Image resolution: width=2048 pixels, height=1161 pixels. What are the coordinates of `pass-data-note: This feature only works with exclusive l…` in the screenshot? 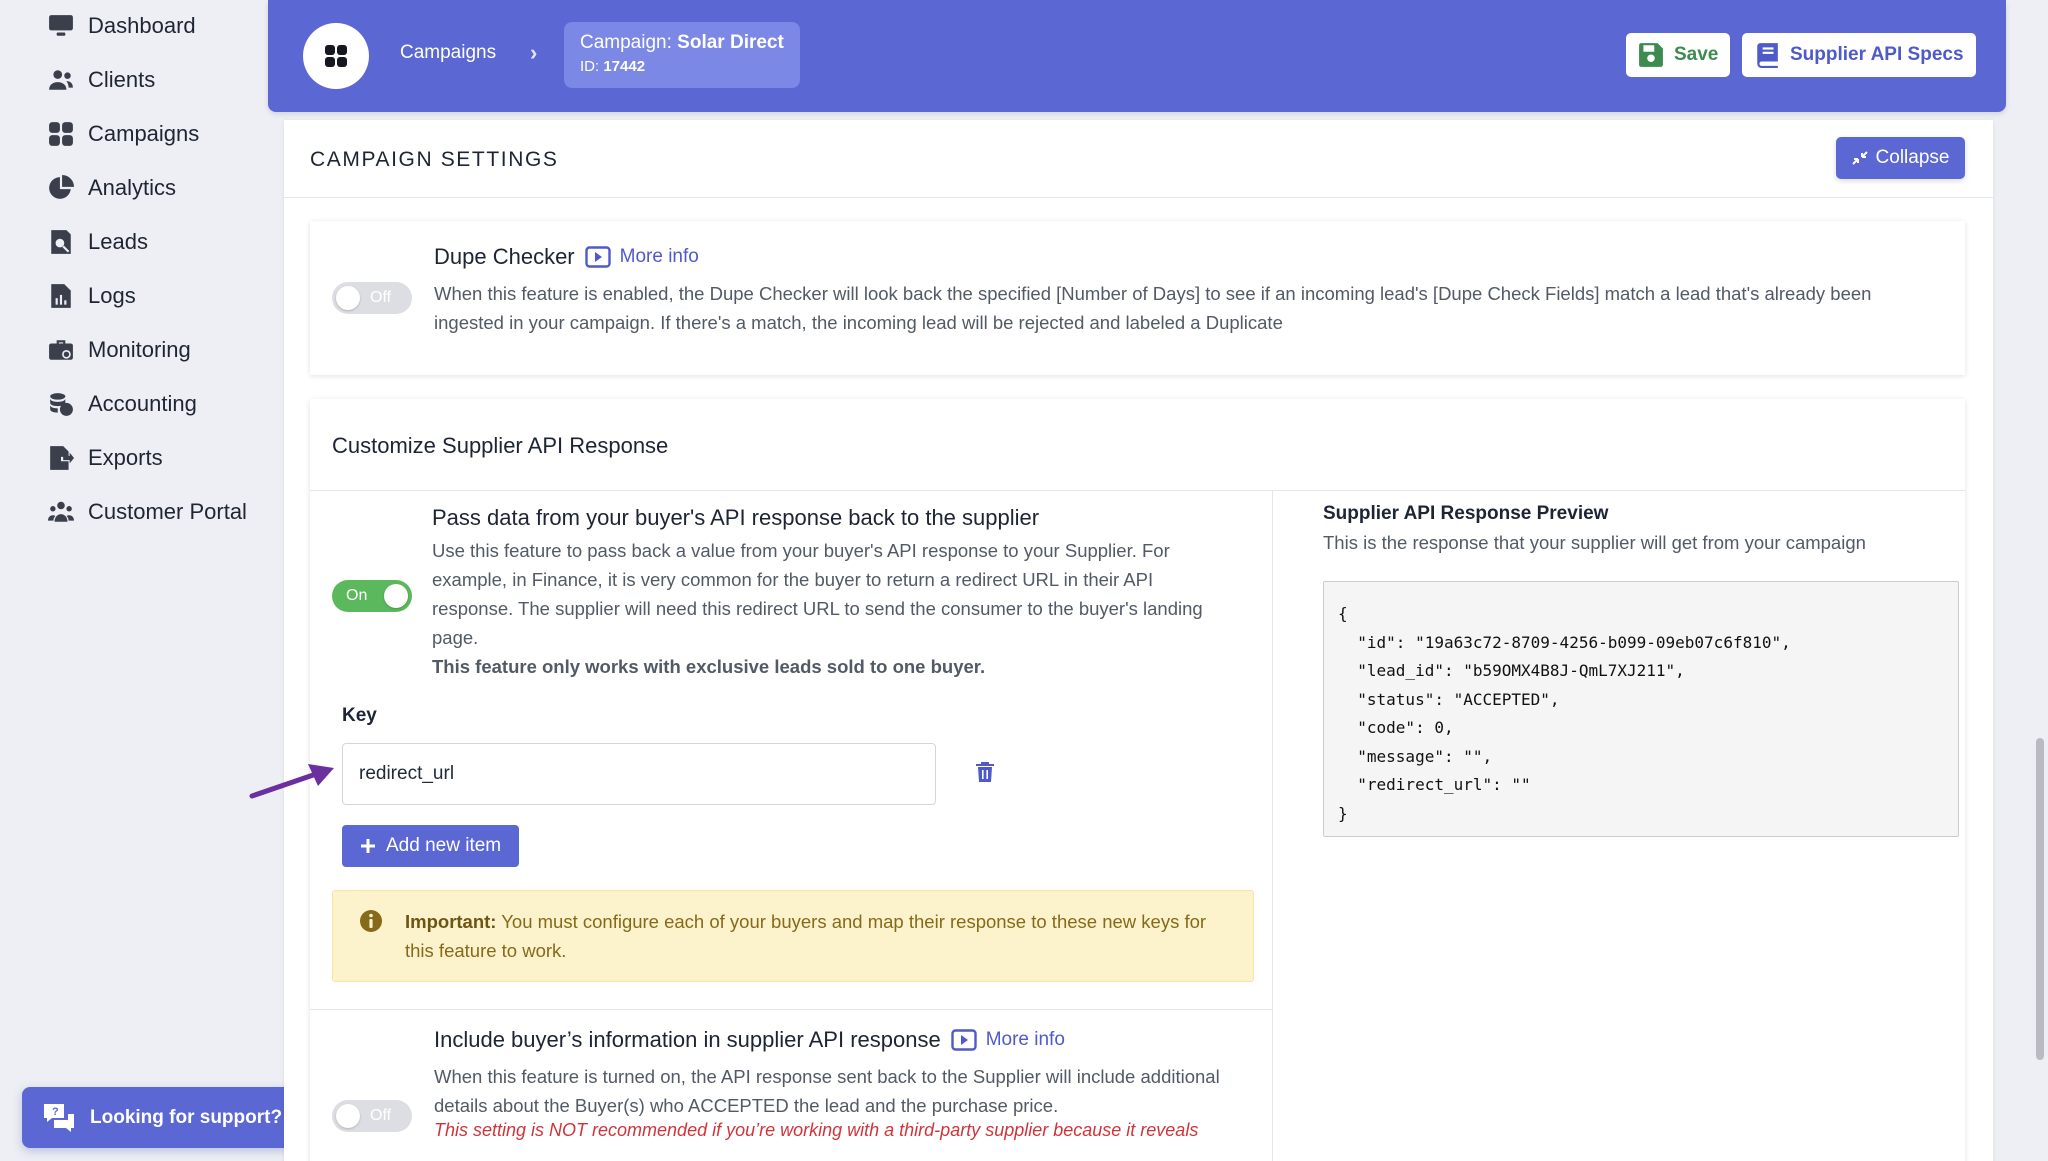 It's located at (709, 666).